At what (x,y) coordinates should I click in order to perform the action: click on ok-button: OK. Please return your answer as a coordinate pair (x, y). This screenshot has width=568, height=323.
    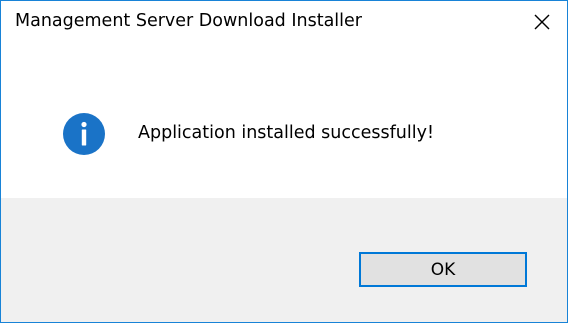
    Looking at the image, I should click on (443, 269).